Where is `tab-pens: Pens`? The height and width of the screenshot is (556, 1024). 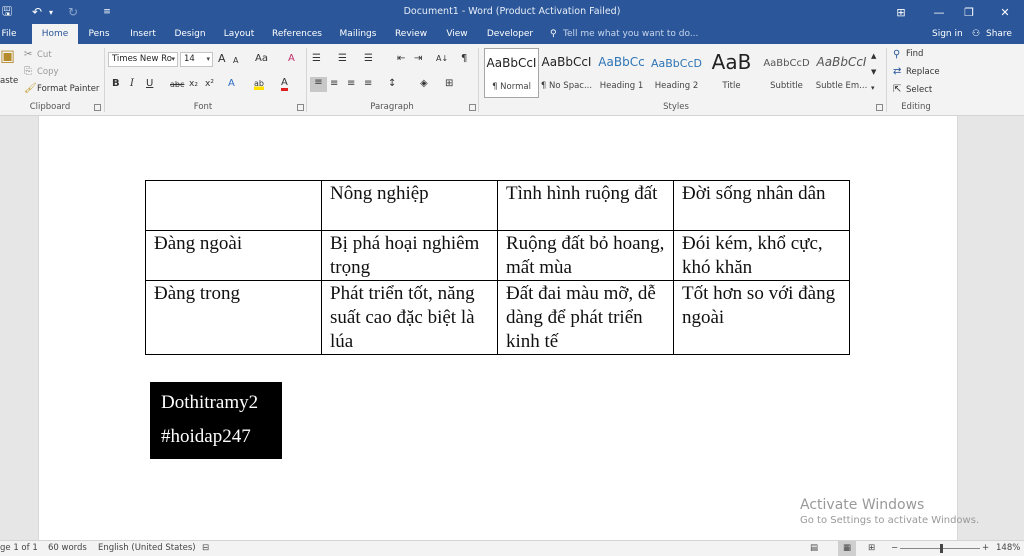 tab-pens: Pens is located at coordinates (99, 34).